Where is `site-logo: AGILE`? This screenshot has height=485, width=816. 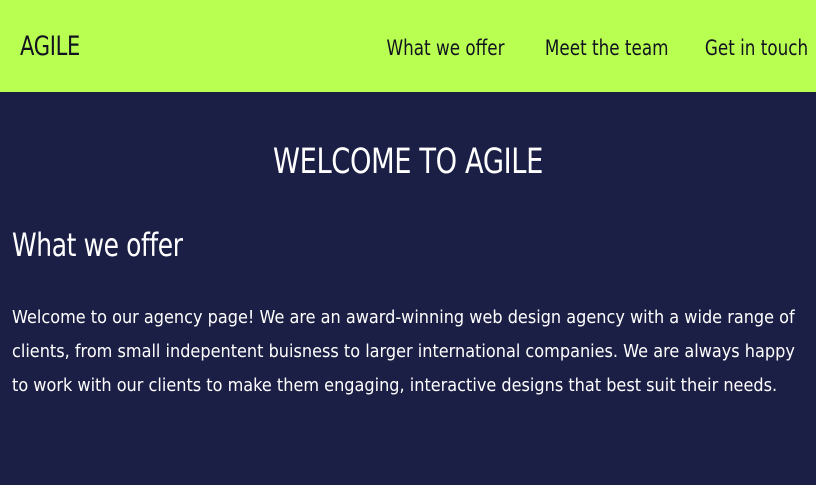 site-logo: AGILE is located at coordinates (50, 47).